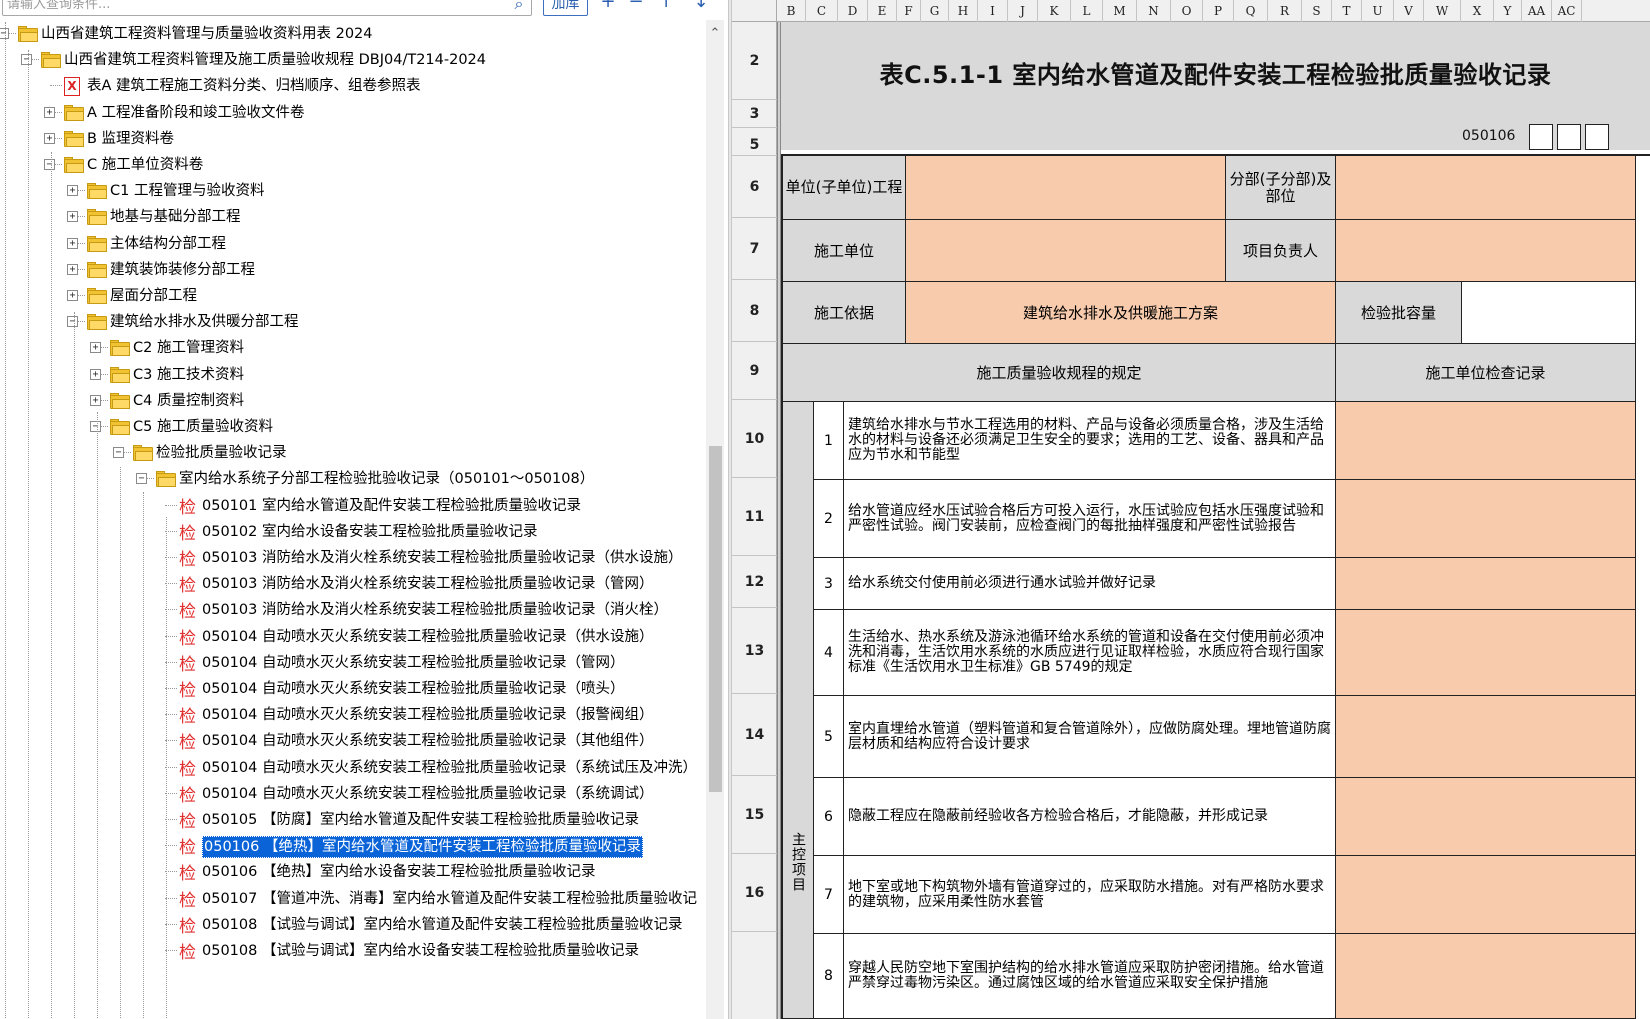 The image size is (1650, 1019). I want to click on tree-item-form: 检 050104 自动喷水灭火系统安装工程检验批质量验收记录（系统试压及冲洗）, so click(350, 767).